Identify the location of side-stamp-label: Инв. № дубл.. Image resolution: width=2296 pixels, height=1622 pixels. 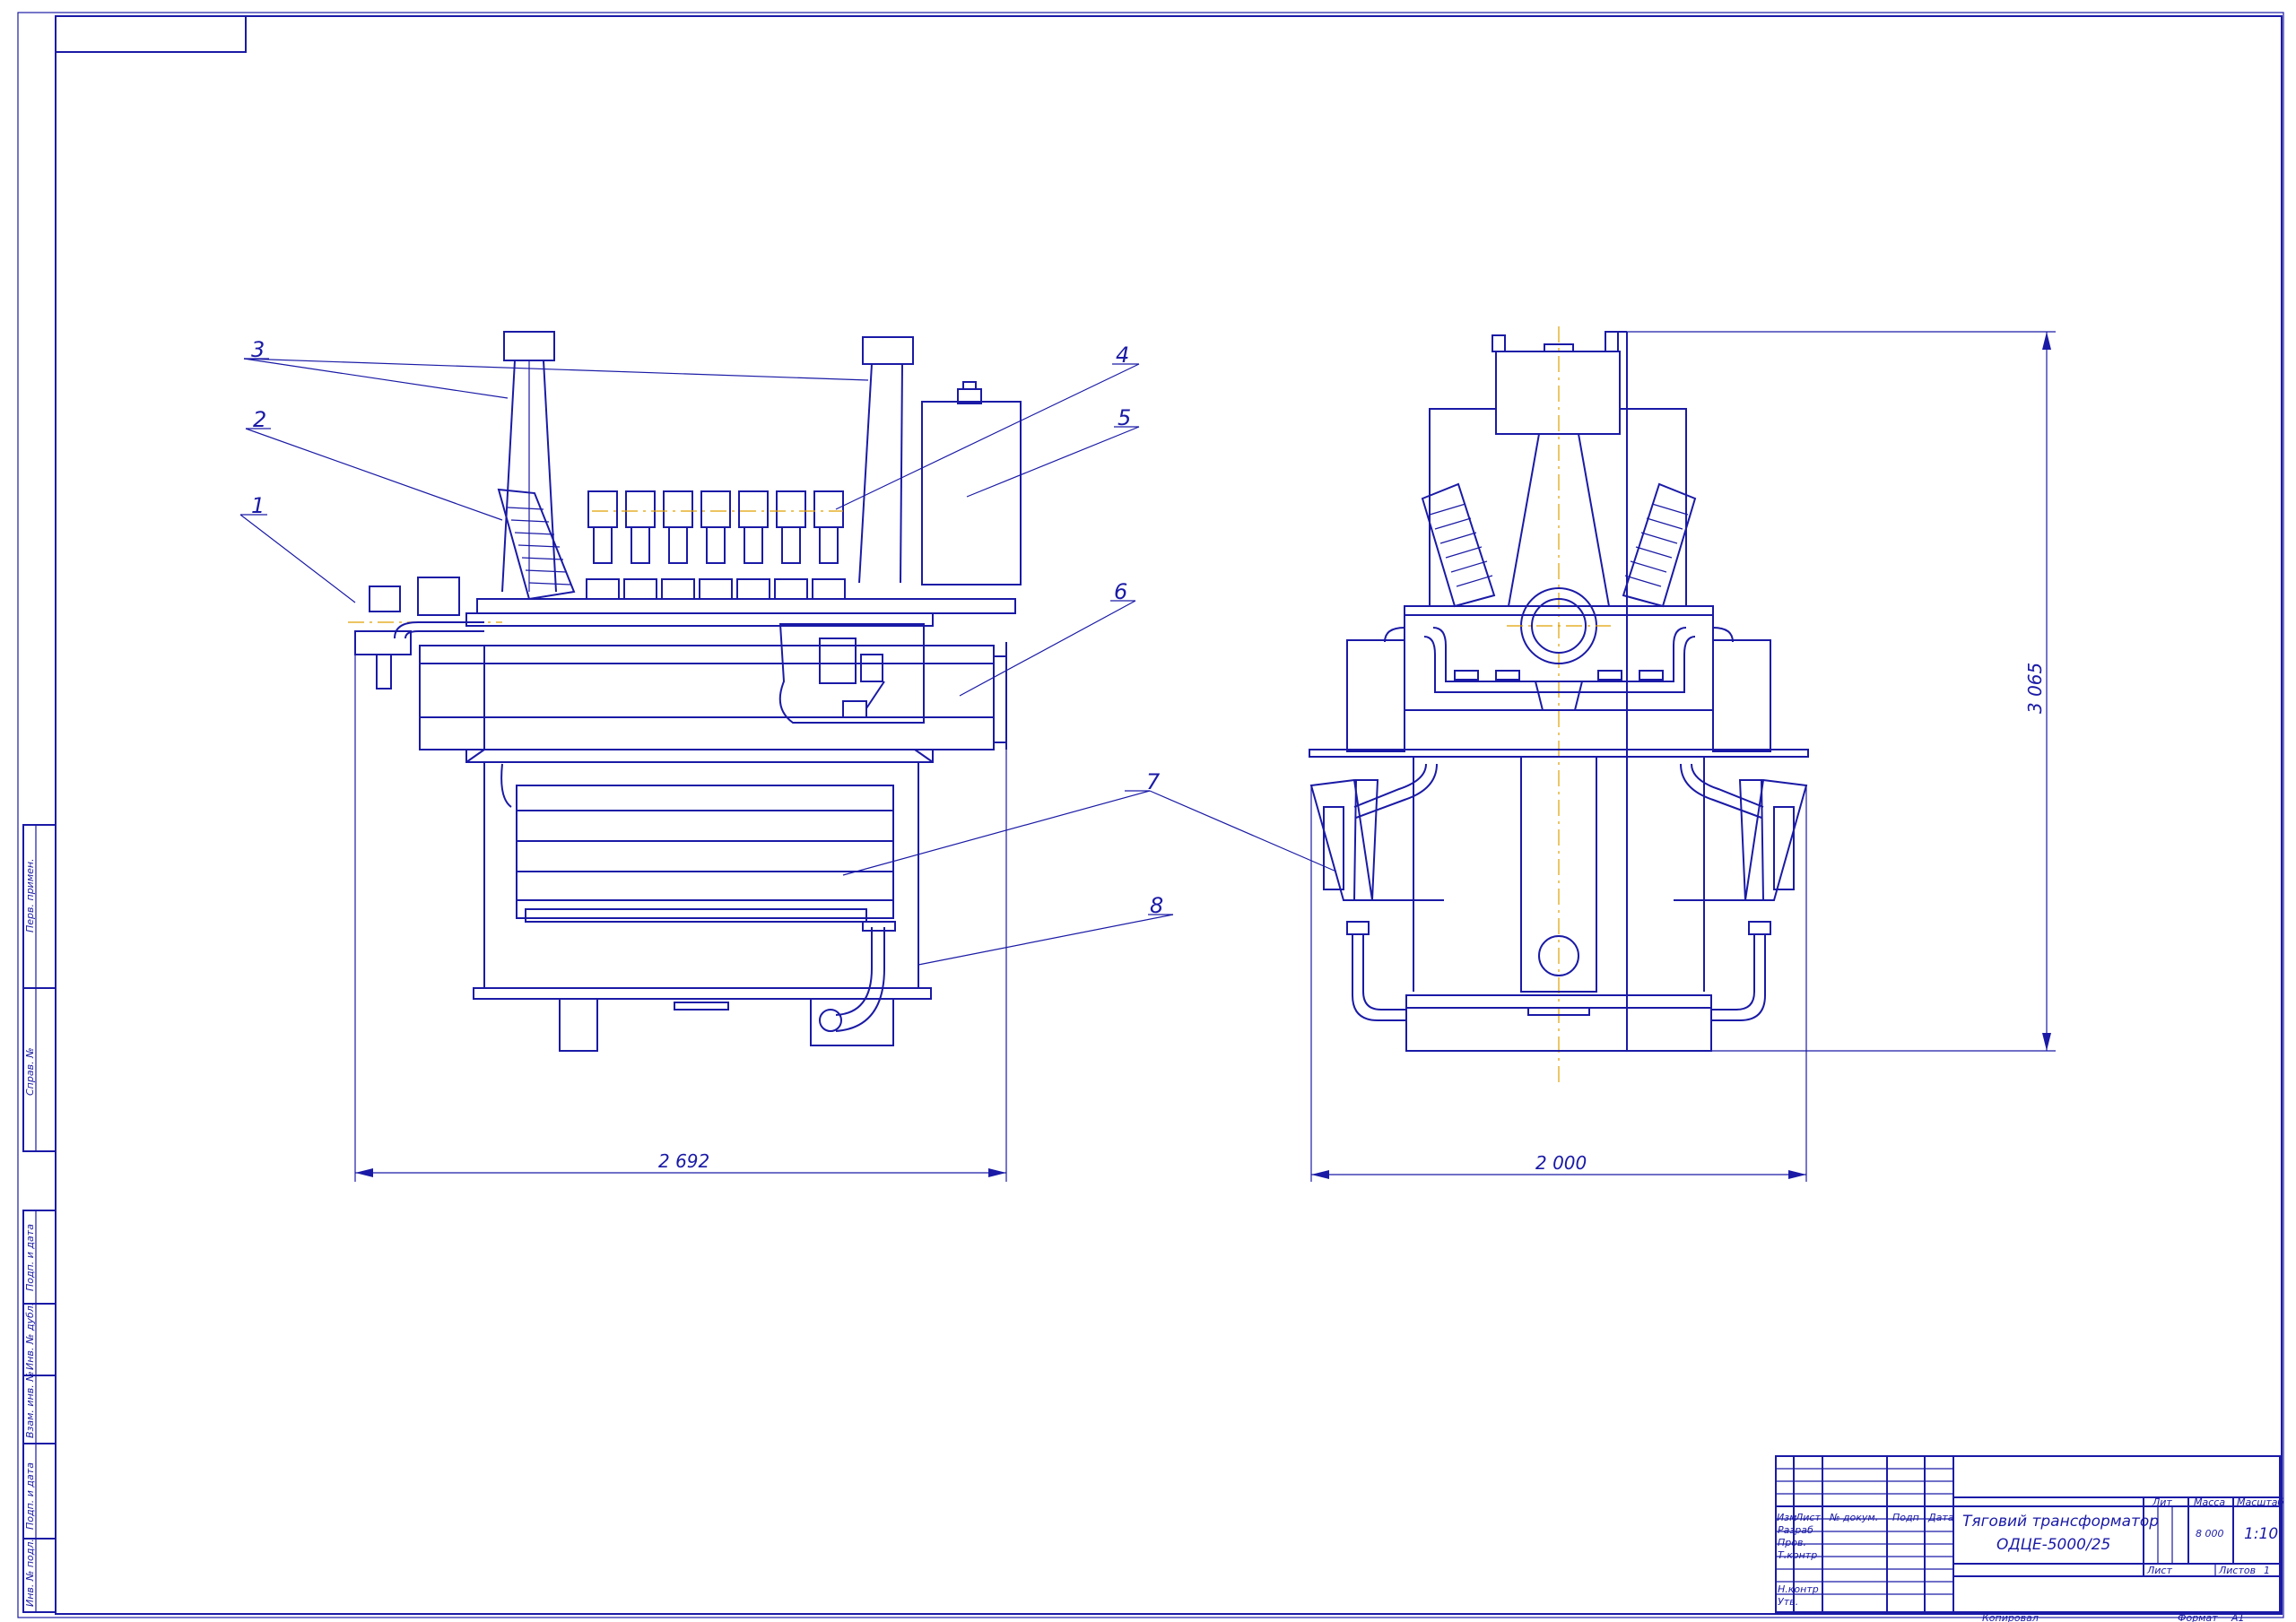
(30, 1336).